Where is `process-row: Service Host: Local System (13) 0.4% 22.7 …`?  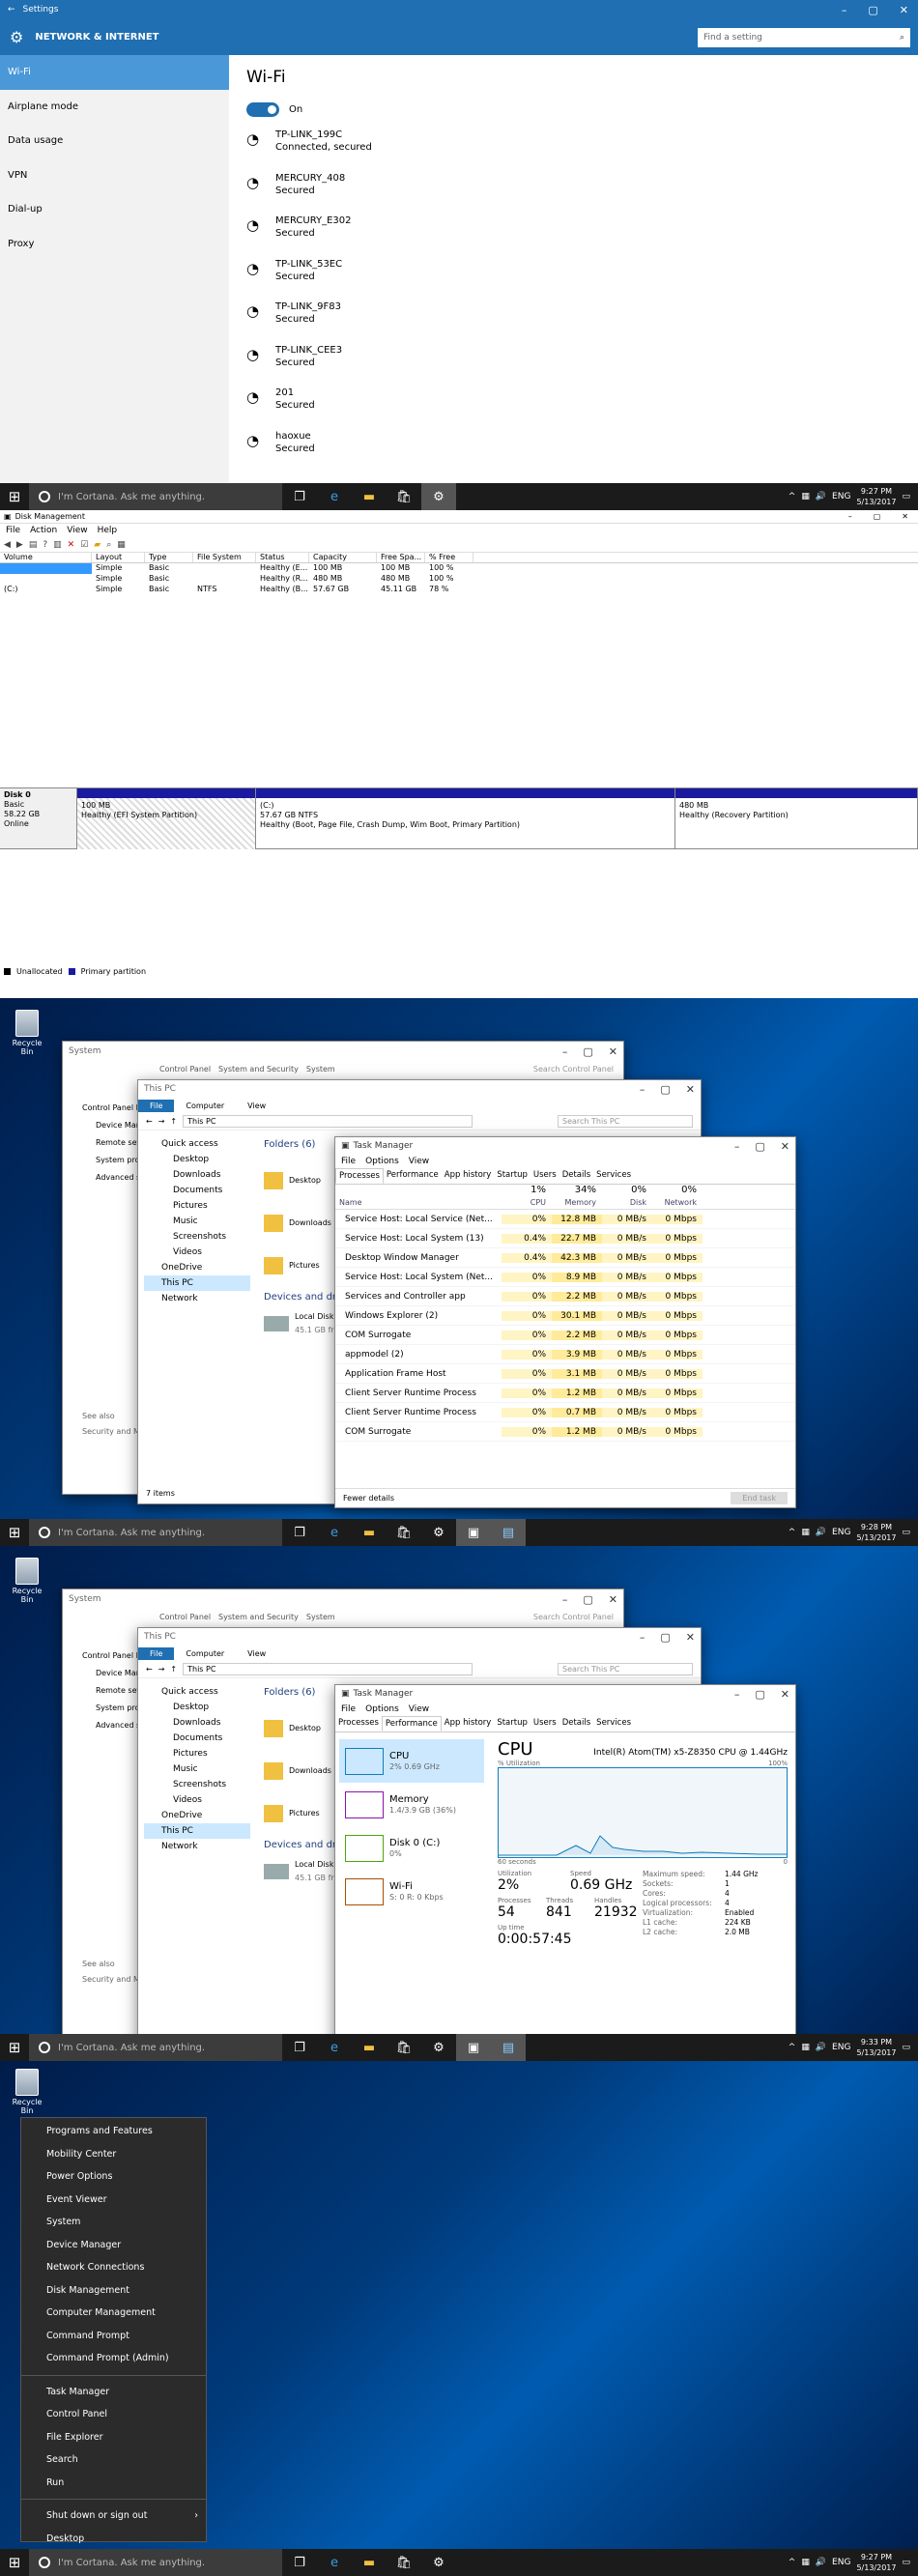 process-row: Service Host: Local System (13) 0.4% 22.7 … is located at coordinates (565, 1239).